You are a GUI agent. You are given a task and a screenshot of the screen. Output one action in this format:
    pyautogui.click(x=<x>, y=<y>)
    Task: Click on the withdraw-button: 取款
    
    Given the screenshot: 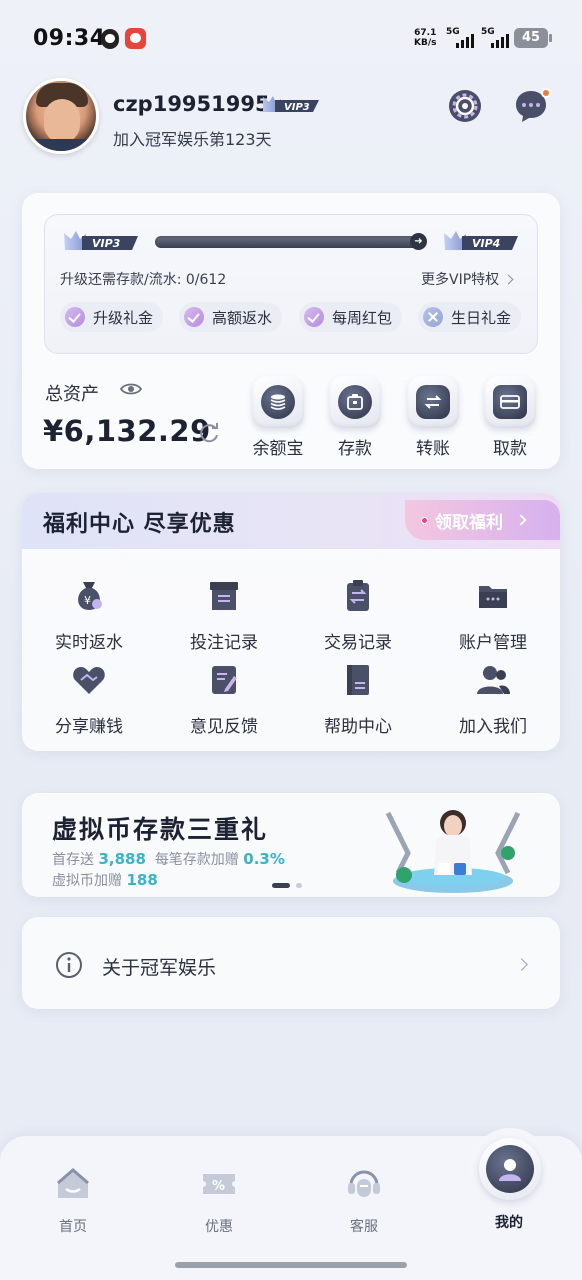 What is the action you would take?
    pyautogui.click(x=510, y=417)
    